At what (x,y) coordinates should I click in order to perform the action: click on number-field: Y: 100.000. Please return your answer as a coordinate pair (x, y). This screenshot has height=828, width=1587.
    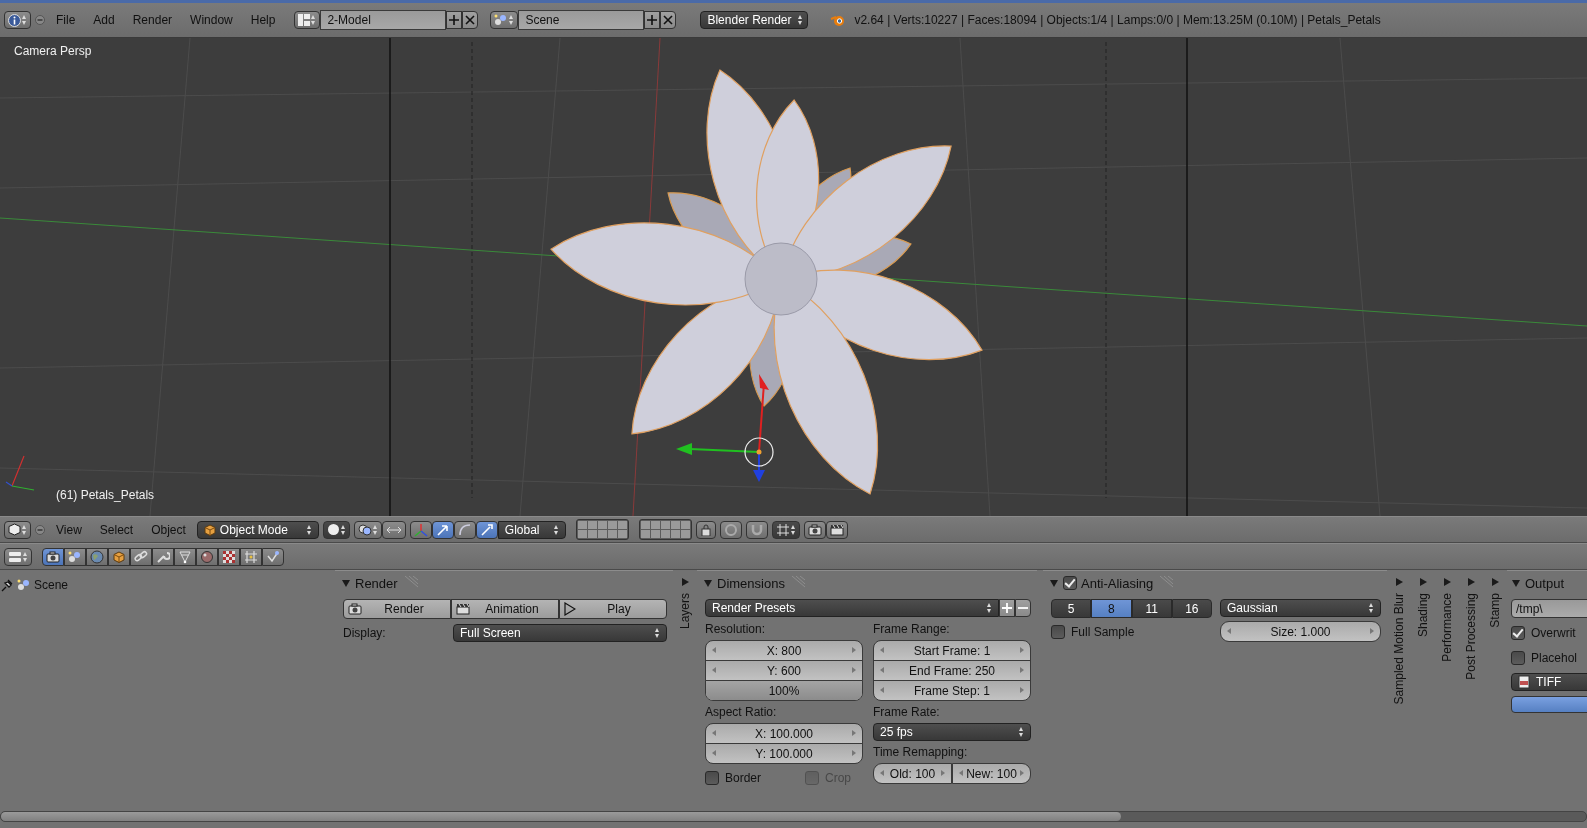
    Looking at the image, I should click on (784, 753).